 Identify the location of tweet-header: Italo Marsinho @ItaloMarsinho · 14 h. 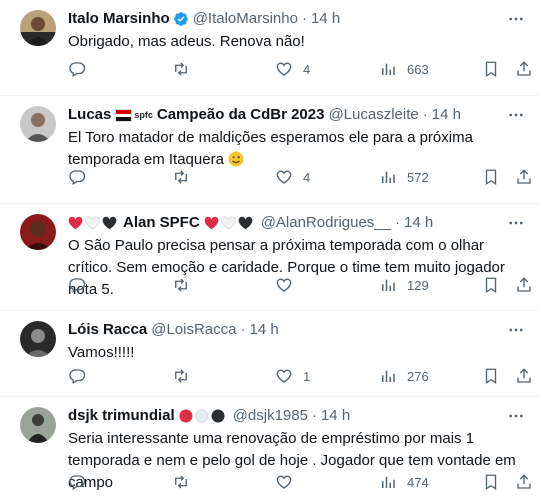
(204, 19).